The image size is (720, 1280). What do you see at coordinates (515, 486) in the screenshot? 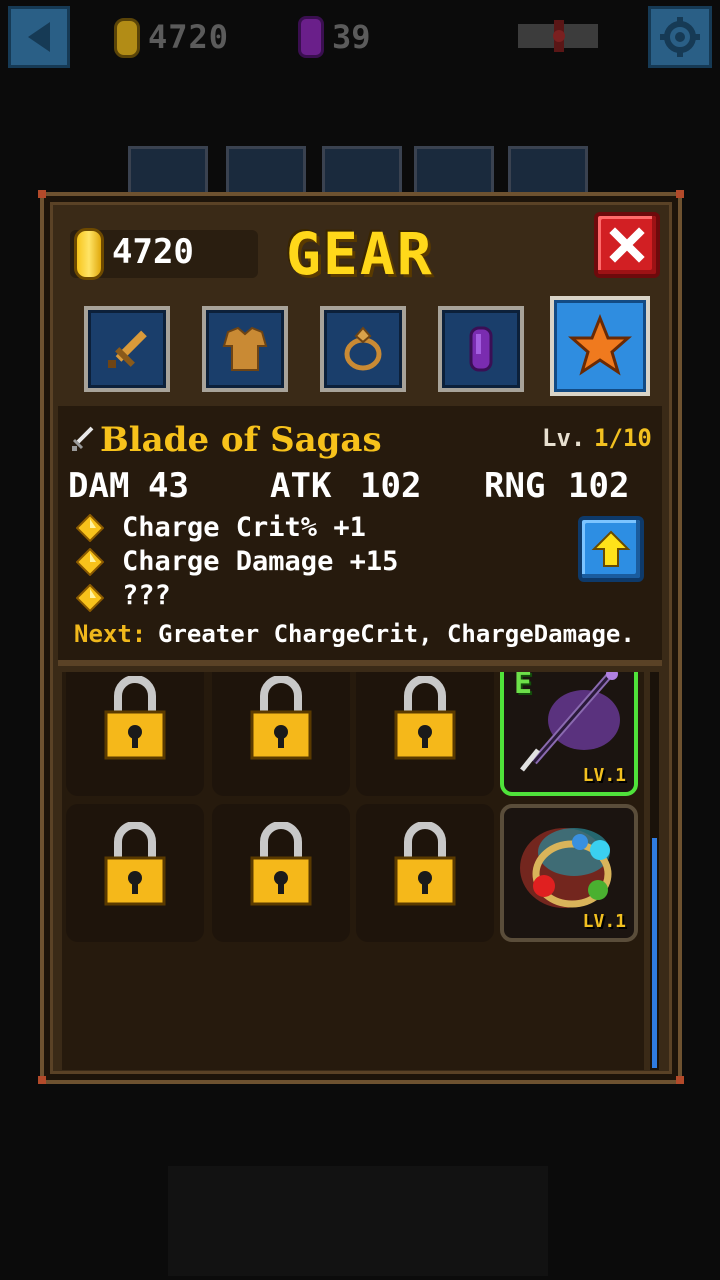
I see `stat-rng-label: RNG` at bounding box center [515, 486].